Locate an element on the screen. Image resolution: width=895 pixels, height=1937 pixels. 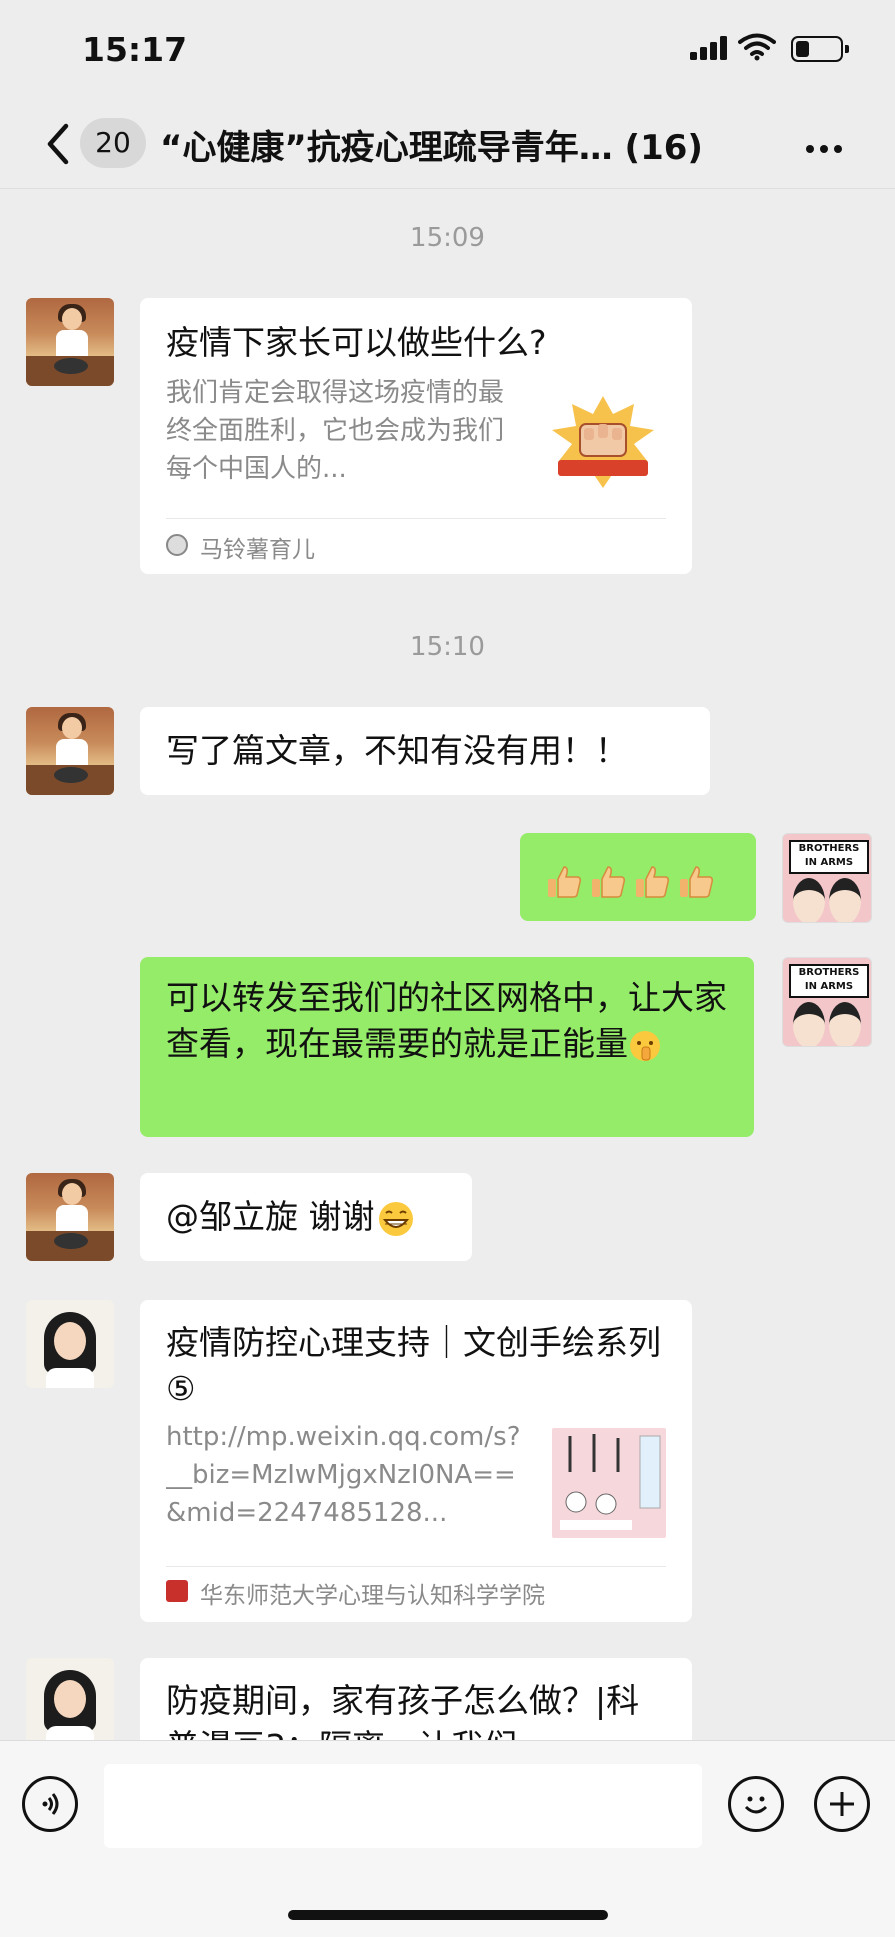
article-title: 疫情防控心理支持｜文创手绘系列 ⑤ is located at coordinates (413, 1365).